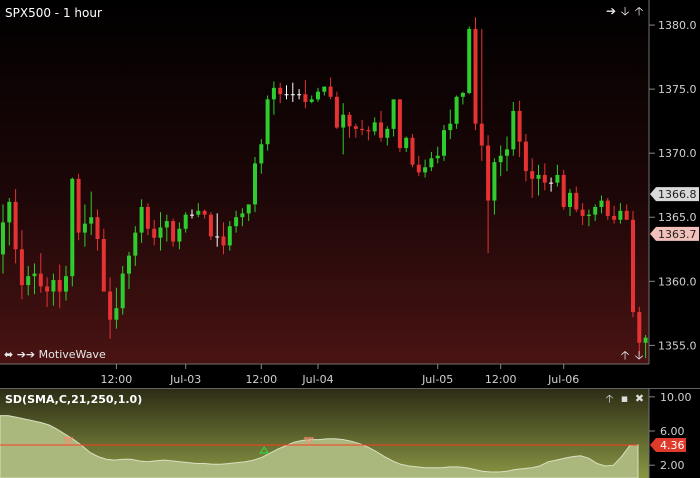 The image size is (700, 478). What do you see at coordinates (677, 217) in the screenshot?
I see `price-tick-label: 1365.0` at bounding box center [677, 217].